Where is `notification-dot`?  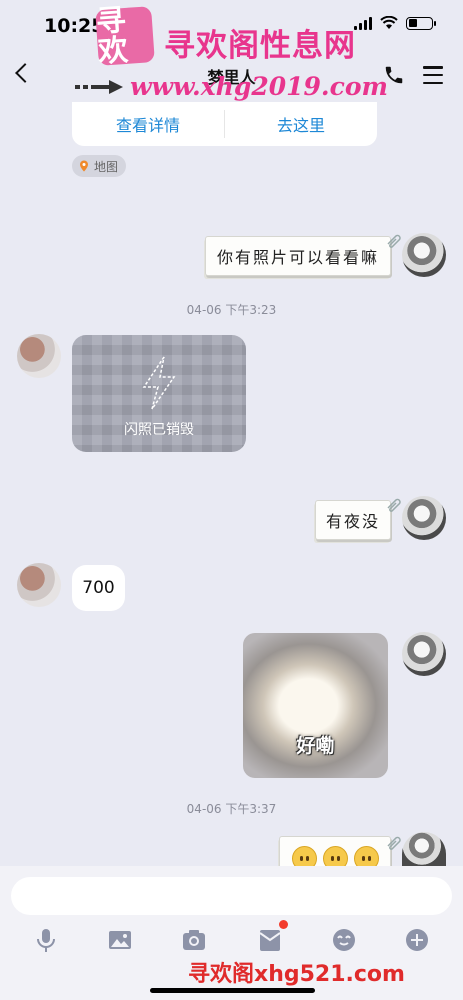 notification-dot is located at coordinates (283, 924).